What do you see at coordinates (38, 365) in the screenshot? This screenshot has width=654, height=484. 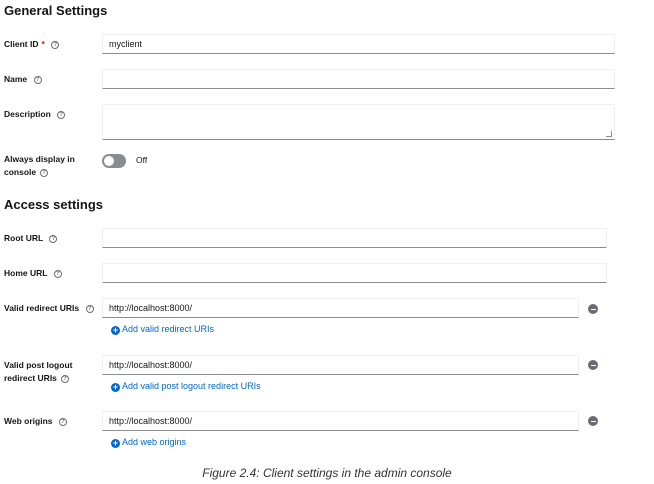 I see `post-logout-label-line1: Valid post logout` at bounding box center [38, 365].